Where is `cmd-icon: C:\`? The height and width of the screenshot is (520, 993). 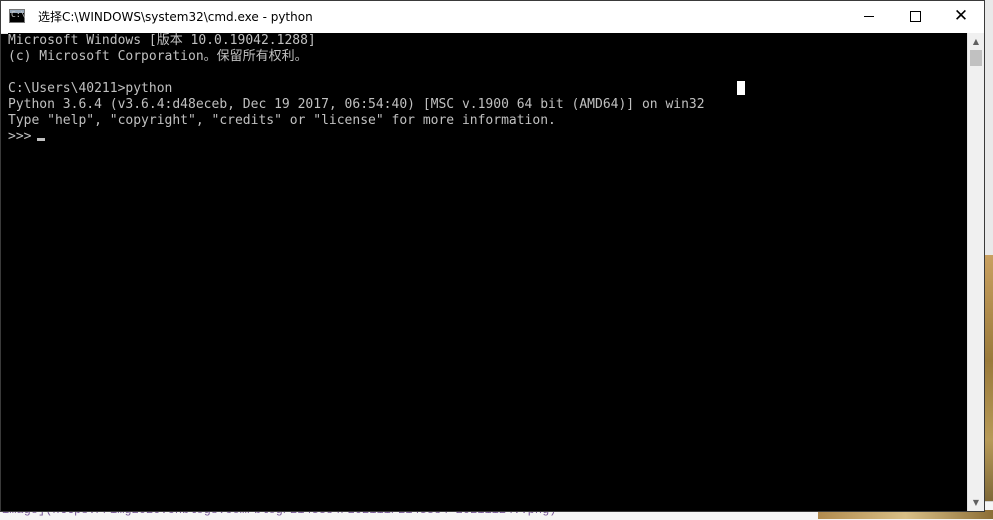
cmd-icon: C:\ is located at coordinates (17, 16).